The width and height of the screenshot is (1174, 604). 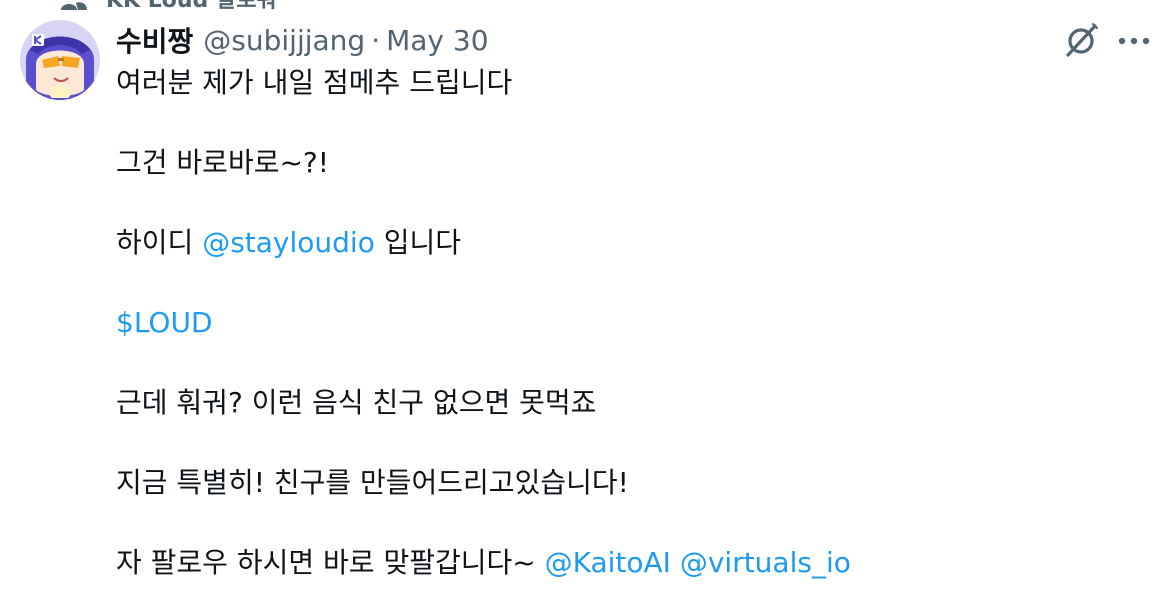 What do you see at coordinates (372, 482) in the screenshot?
I see `tweet-line: 지금 특별히! 친구를 만들어드리고있습니다!` at bounding box center [372, 482].